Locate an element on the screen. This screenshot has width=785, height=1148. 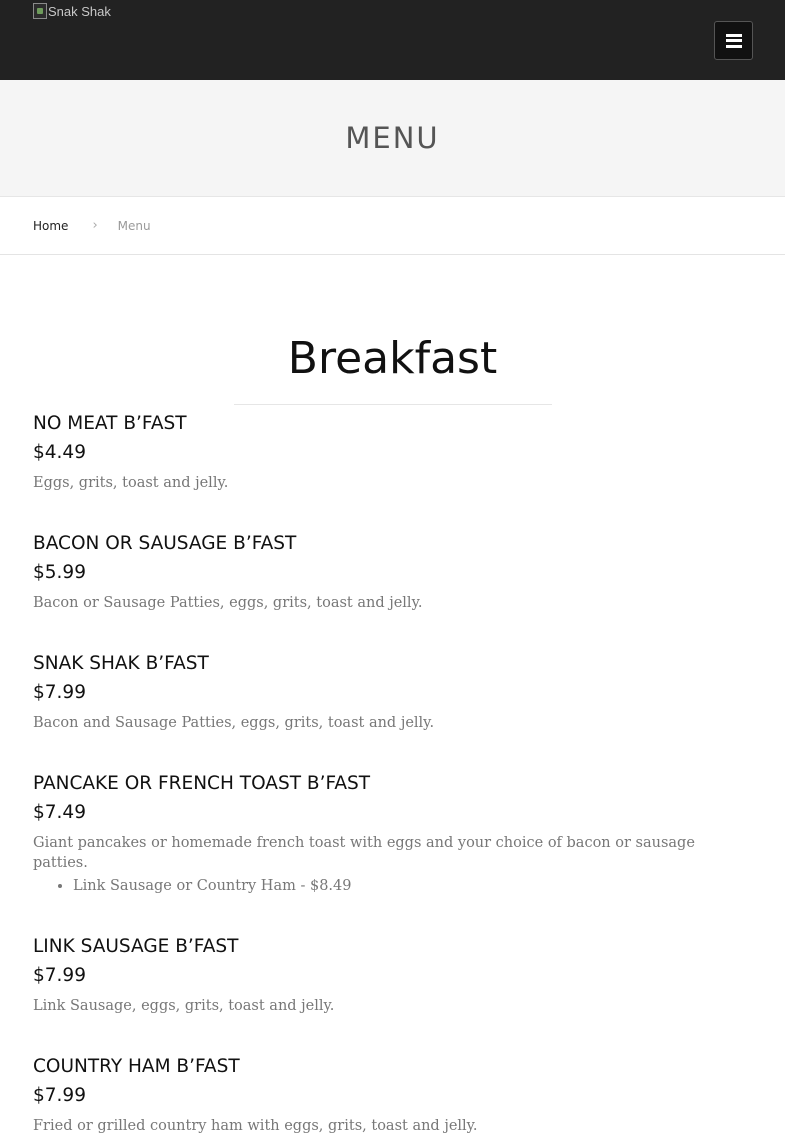
hamburger-icon is located at coordinates (733, 40).